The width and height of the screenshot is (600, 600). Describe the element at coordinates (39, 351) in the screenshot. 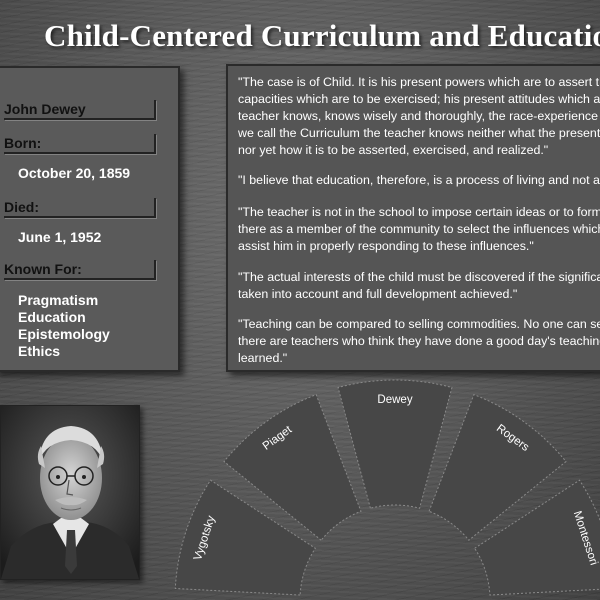

I see `known-for-item: Ethics` at that location.